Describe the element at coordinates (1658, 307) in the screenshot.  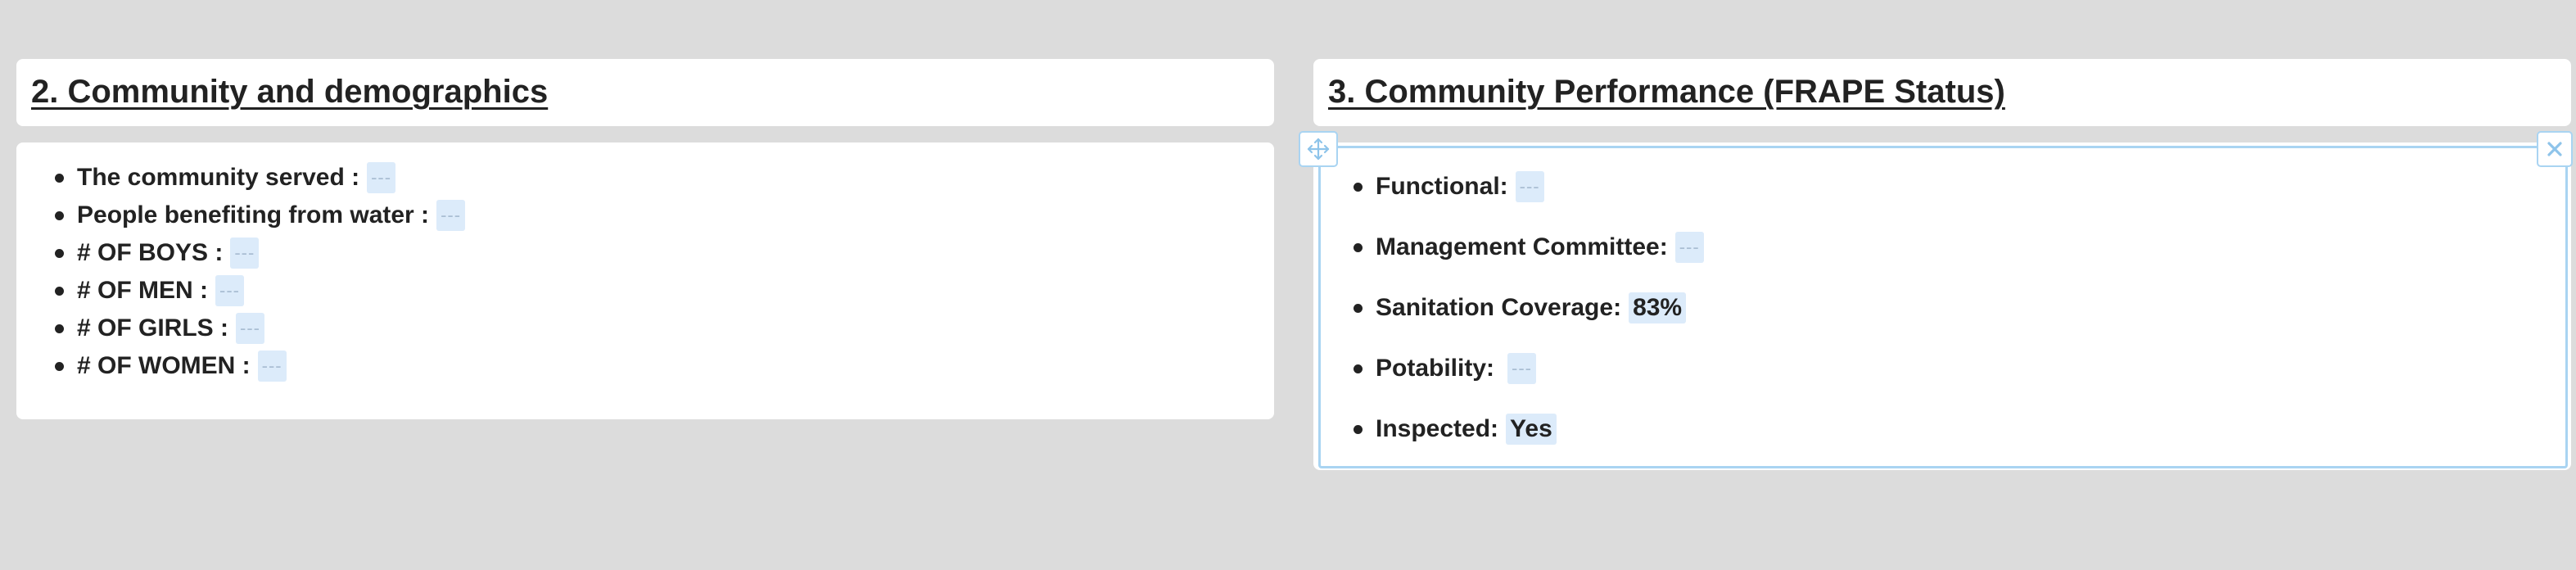
I see `field-value: 83%` at that location.